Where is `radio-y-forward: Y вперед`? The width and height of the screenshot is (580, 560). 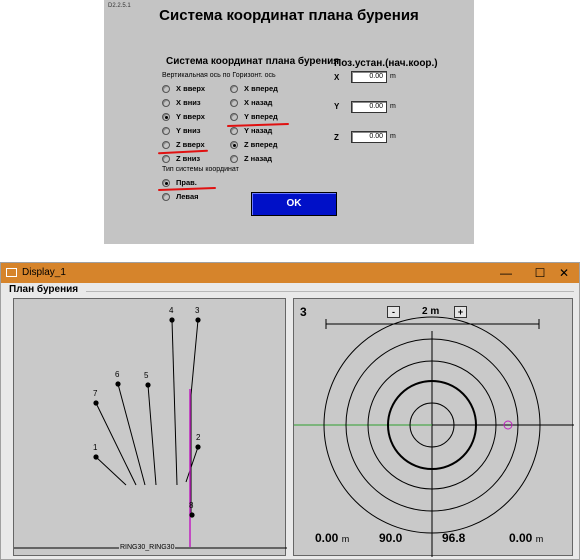
radio-y-forward: Y вперед is located at coordinates (254, 116).